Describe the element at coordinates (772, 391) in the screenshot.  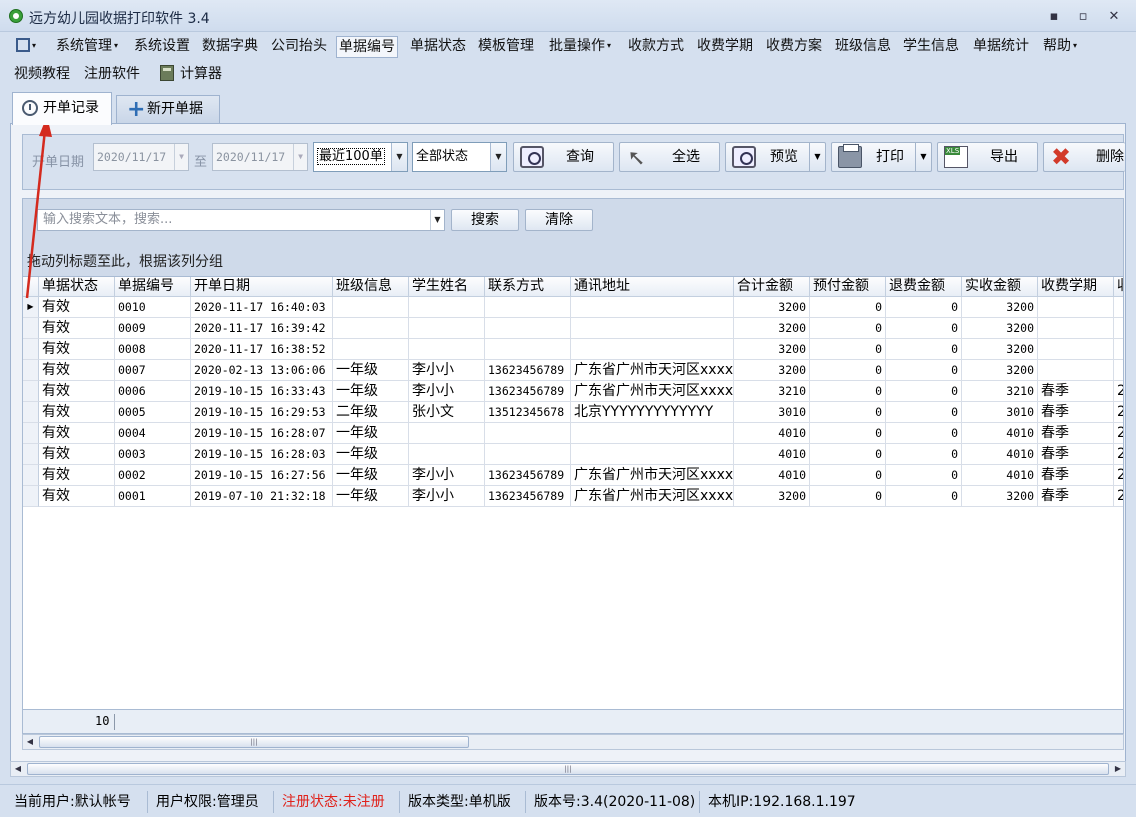
I see `cell-total: 3210` at that location.